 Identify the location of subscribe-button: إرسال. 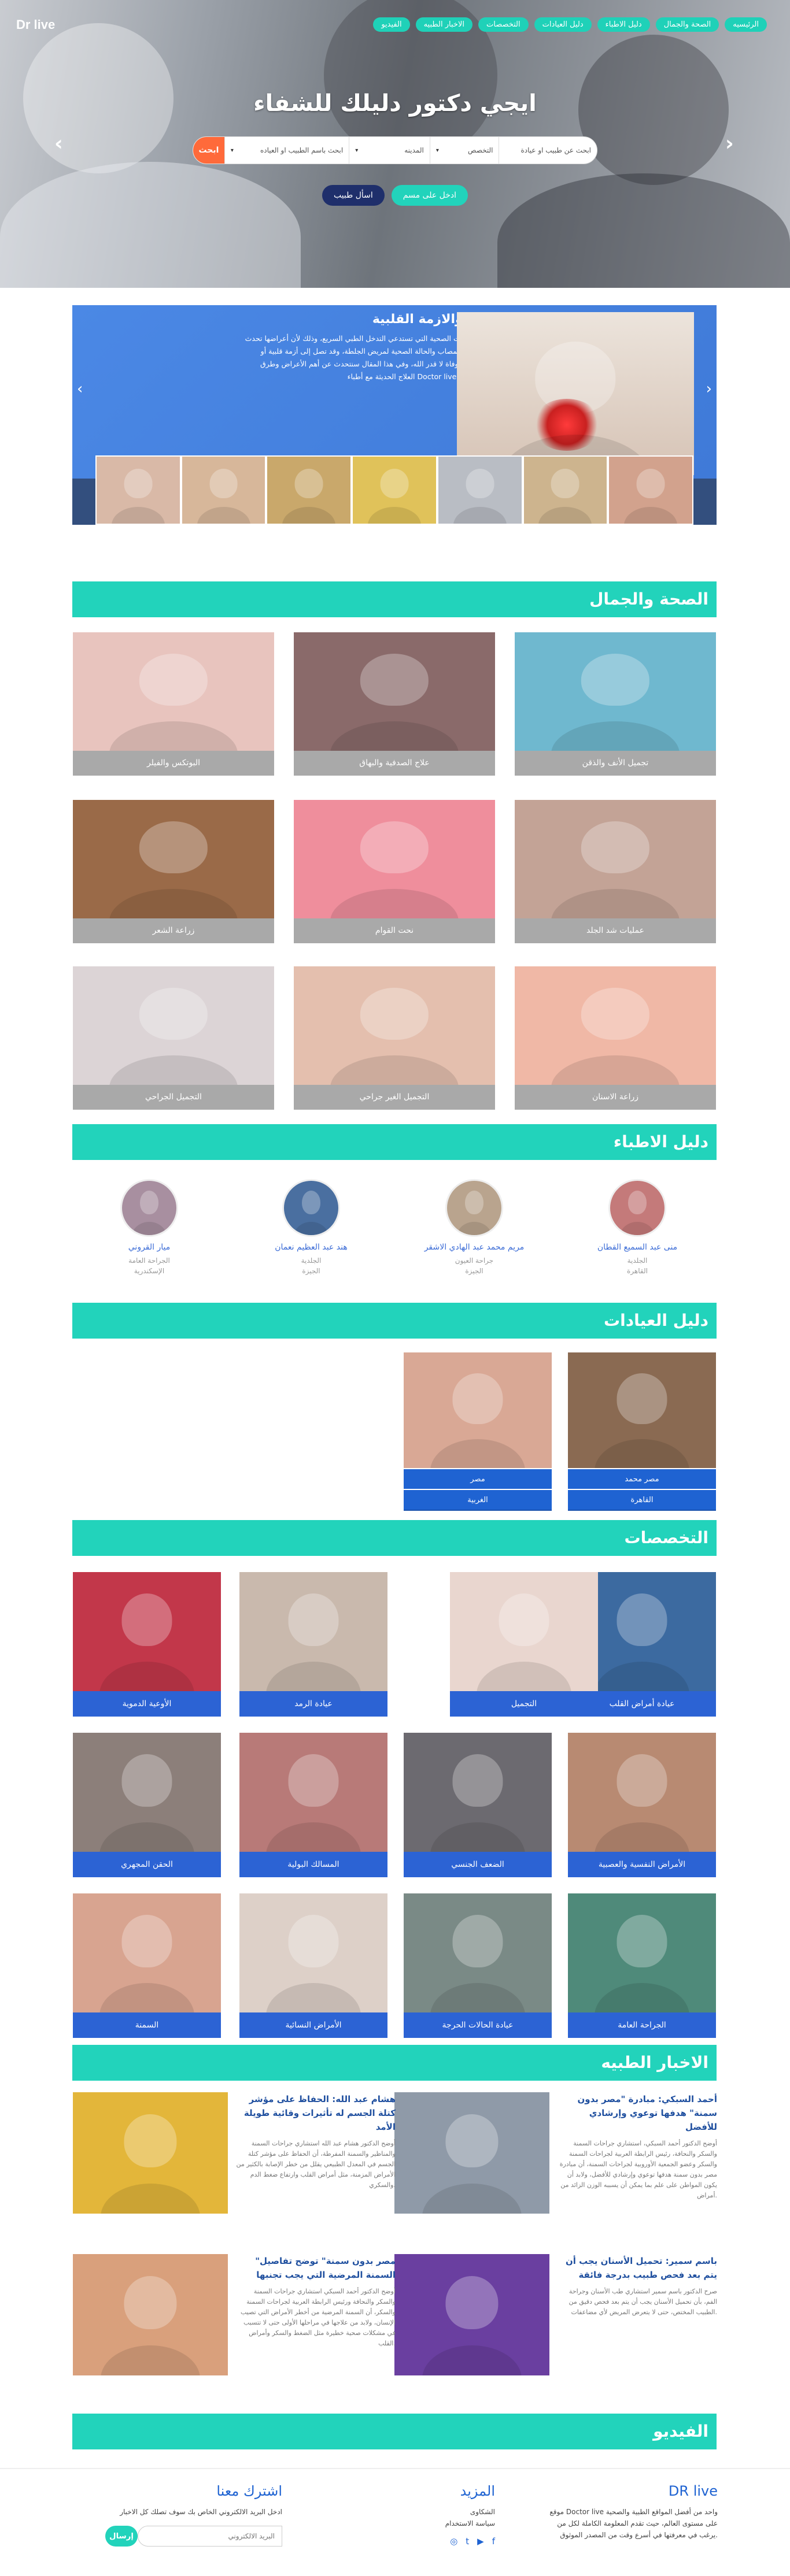
(122, 2536).